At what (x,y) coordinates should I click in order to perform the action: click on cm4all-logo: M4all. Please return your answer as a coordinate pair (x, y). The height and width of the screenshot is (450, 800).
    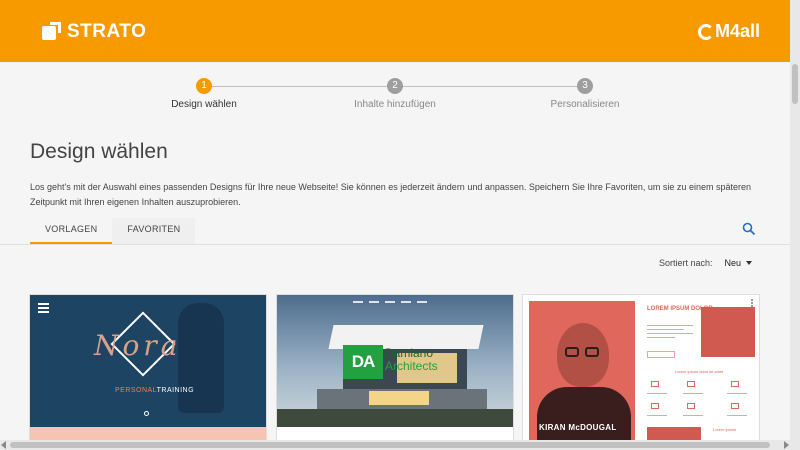
    Looking at the image, I should click on (728, 31).